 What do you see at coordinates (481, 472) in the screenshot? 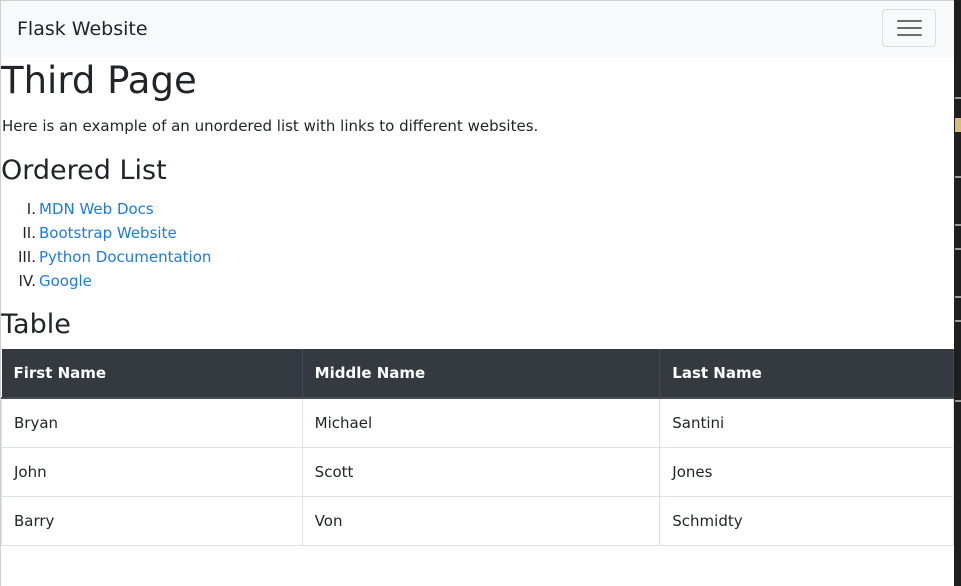
I see `table-cell: Scott` at bounding box center [481, 472].